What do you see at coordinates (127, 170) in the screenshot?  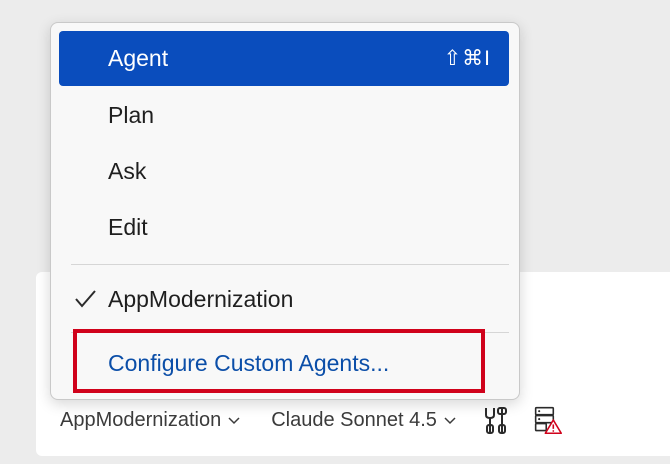 I see `menu-item-label: Ask` at bounding box center [127, 170].